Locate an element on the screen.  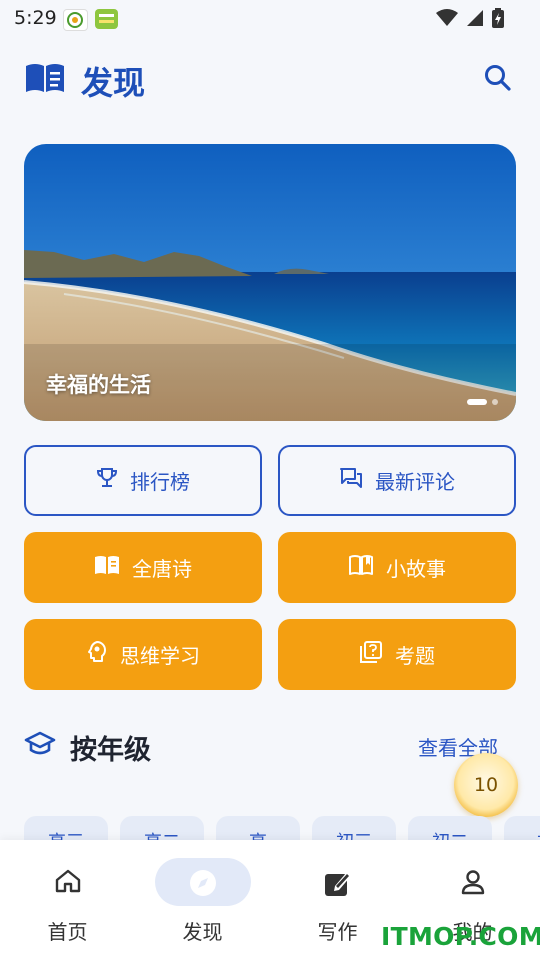
brain-icon is located at coordinates (97, 654).